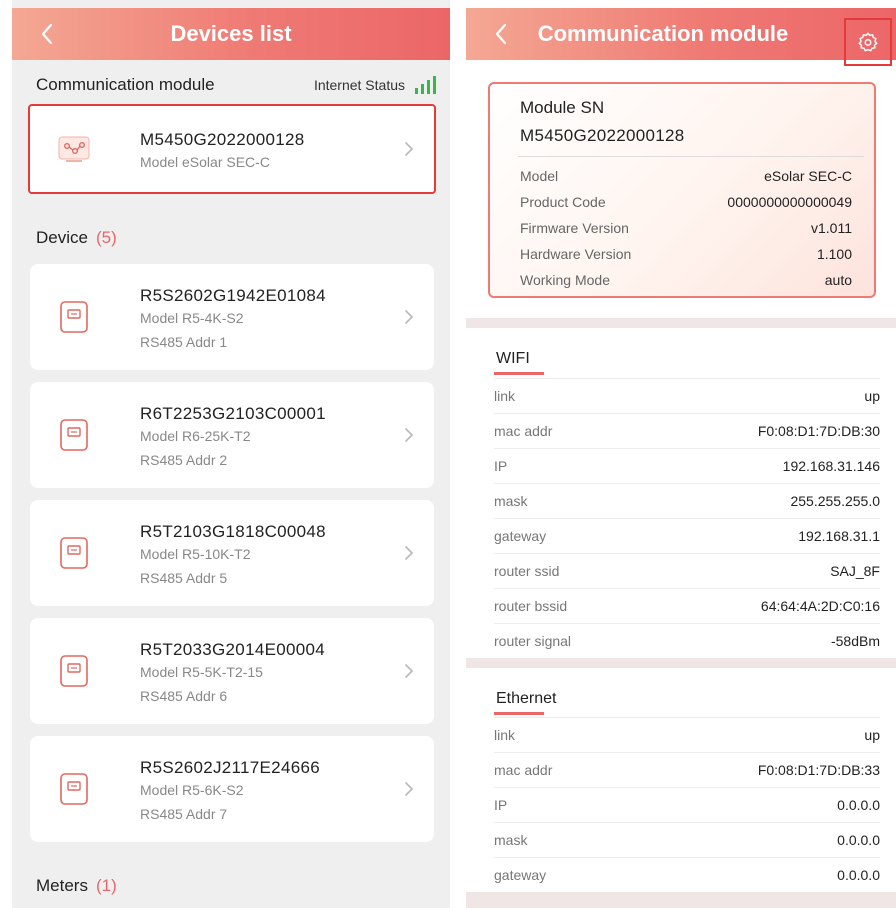  What do you see at coordinates (232, 649) in the screenshot?
I see `device-serial-number: R5T2033G2014E00004` at bounding box center [232, 649].